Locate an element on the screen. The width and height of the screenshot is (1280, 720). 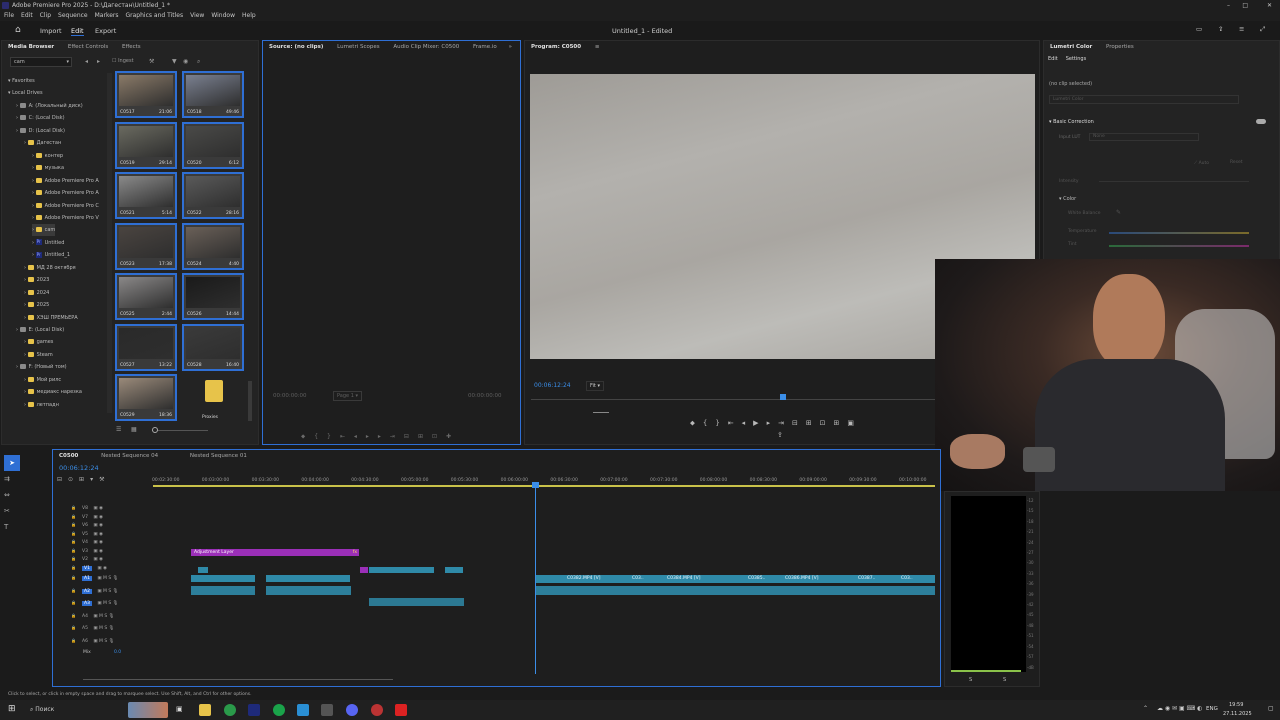
tray-icons: ☁ ◉ ✉ ▣ ⌨ ◐ is located at coordinates (1179, 708).